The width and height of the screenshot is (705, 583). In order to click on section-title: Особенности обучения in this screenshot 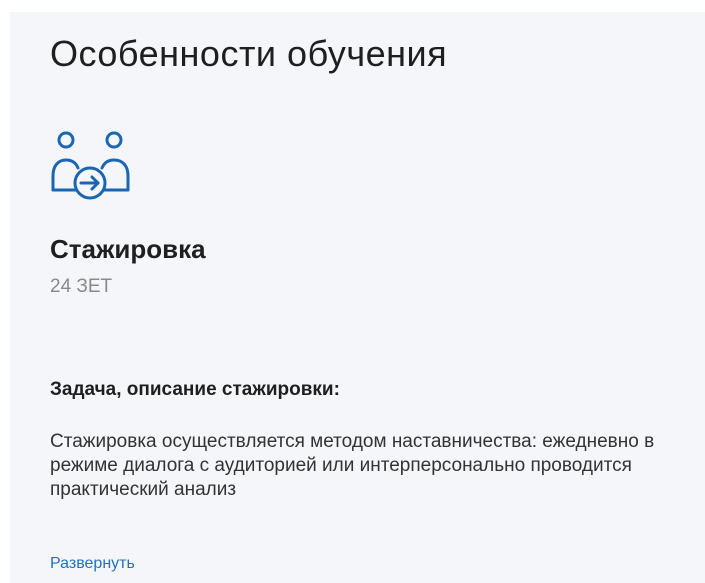, I will do `click(249, 53)`.